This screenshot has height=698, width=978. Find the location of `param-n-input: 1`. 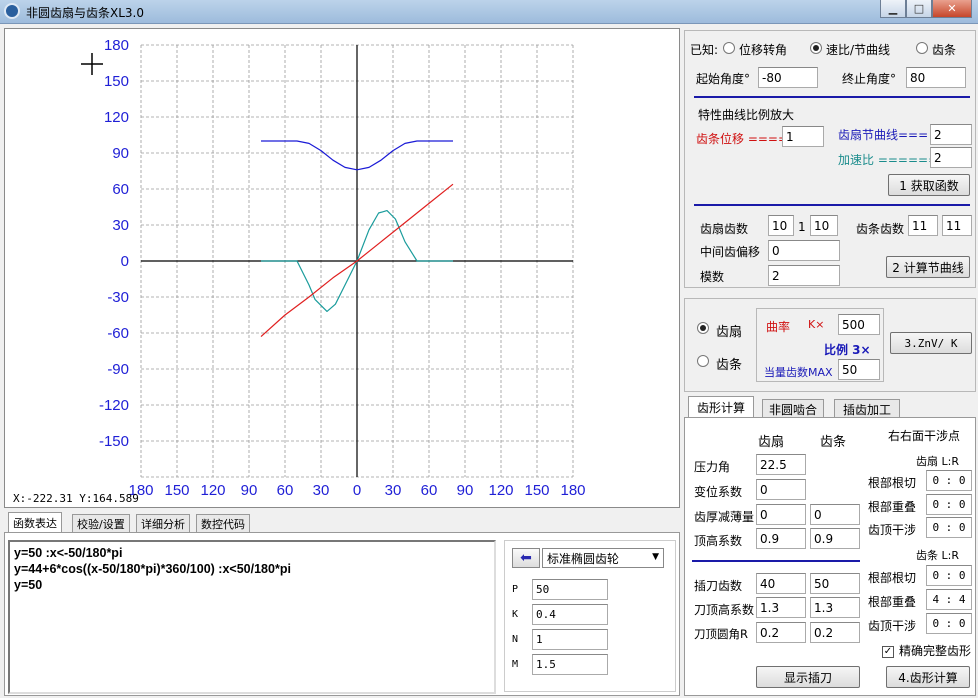

param-n-input: 1 is located at coordinates (570, 639).